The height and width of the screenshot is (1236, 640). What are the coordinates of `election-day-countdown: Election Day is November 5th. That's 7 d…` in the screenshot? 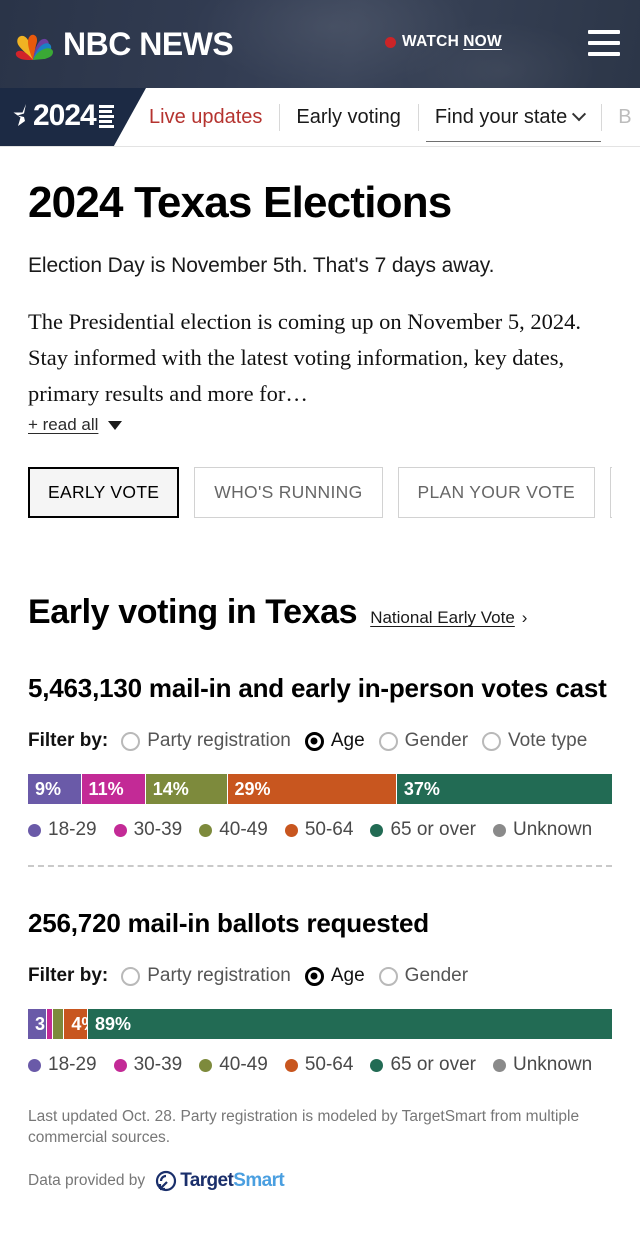 It's located at (261, 266).